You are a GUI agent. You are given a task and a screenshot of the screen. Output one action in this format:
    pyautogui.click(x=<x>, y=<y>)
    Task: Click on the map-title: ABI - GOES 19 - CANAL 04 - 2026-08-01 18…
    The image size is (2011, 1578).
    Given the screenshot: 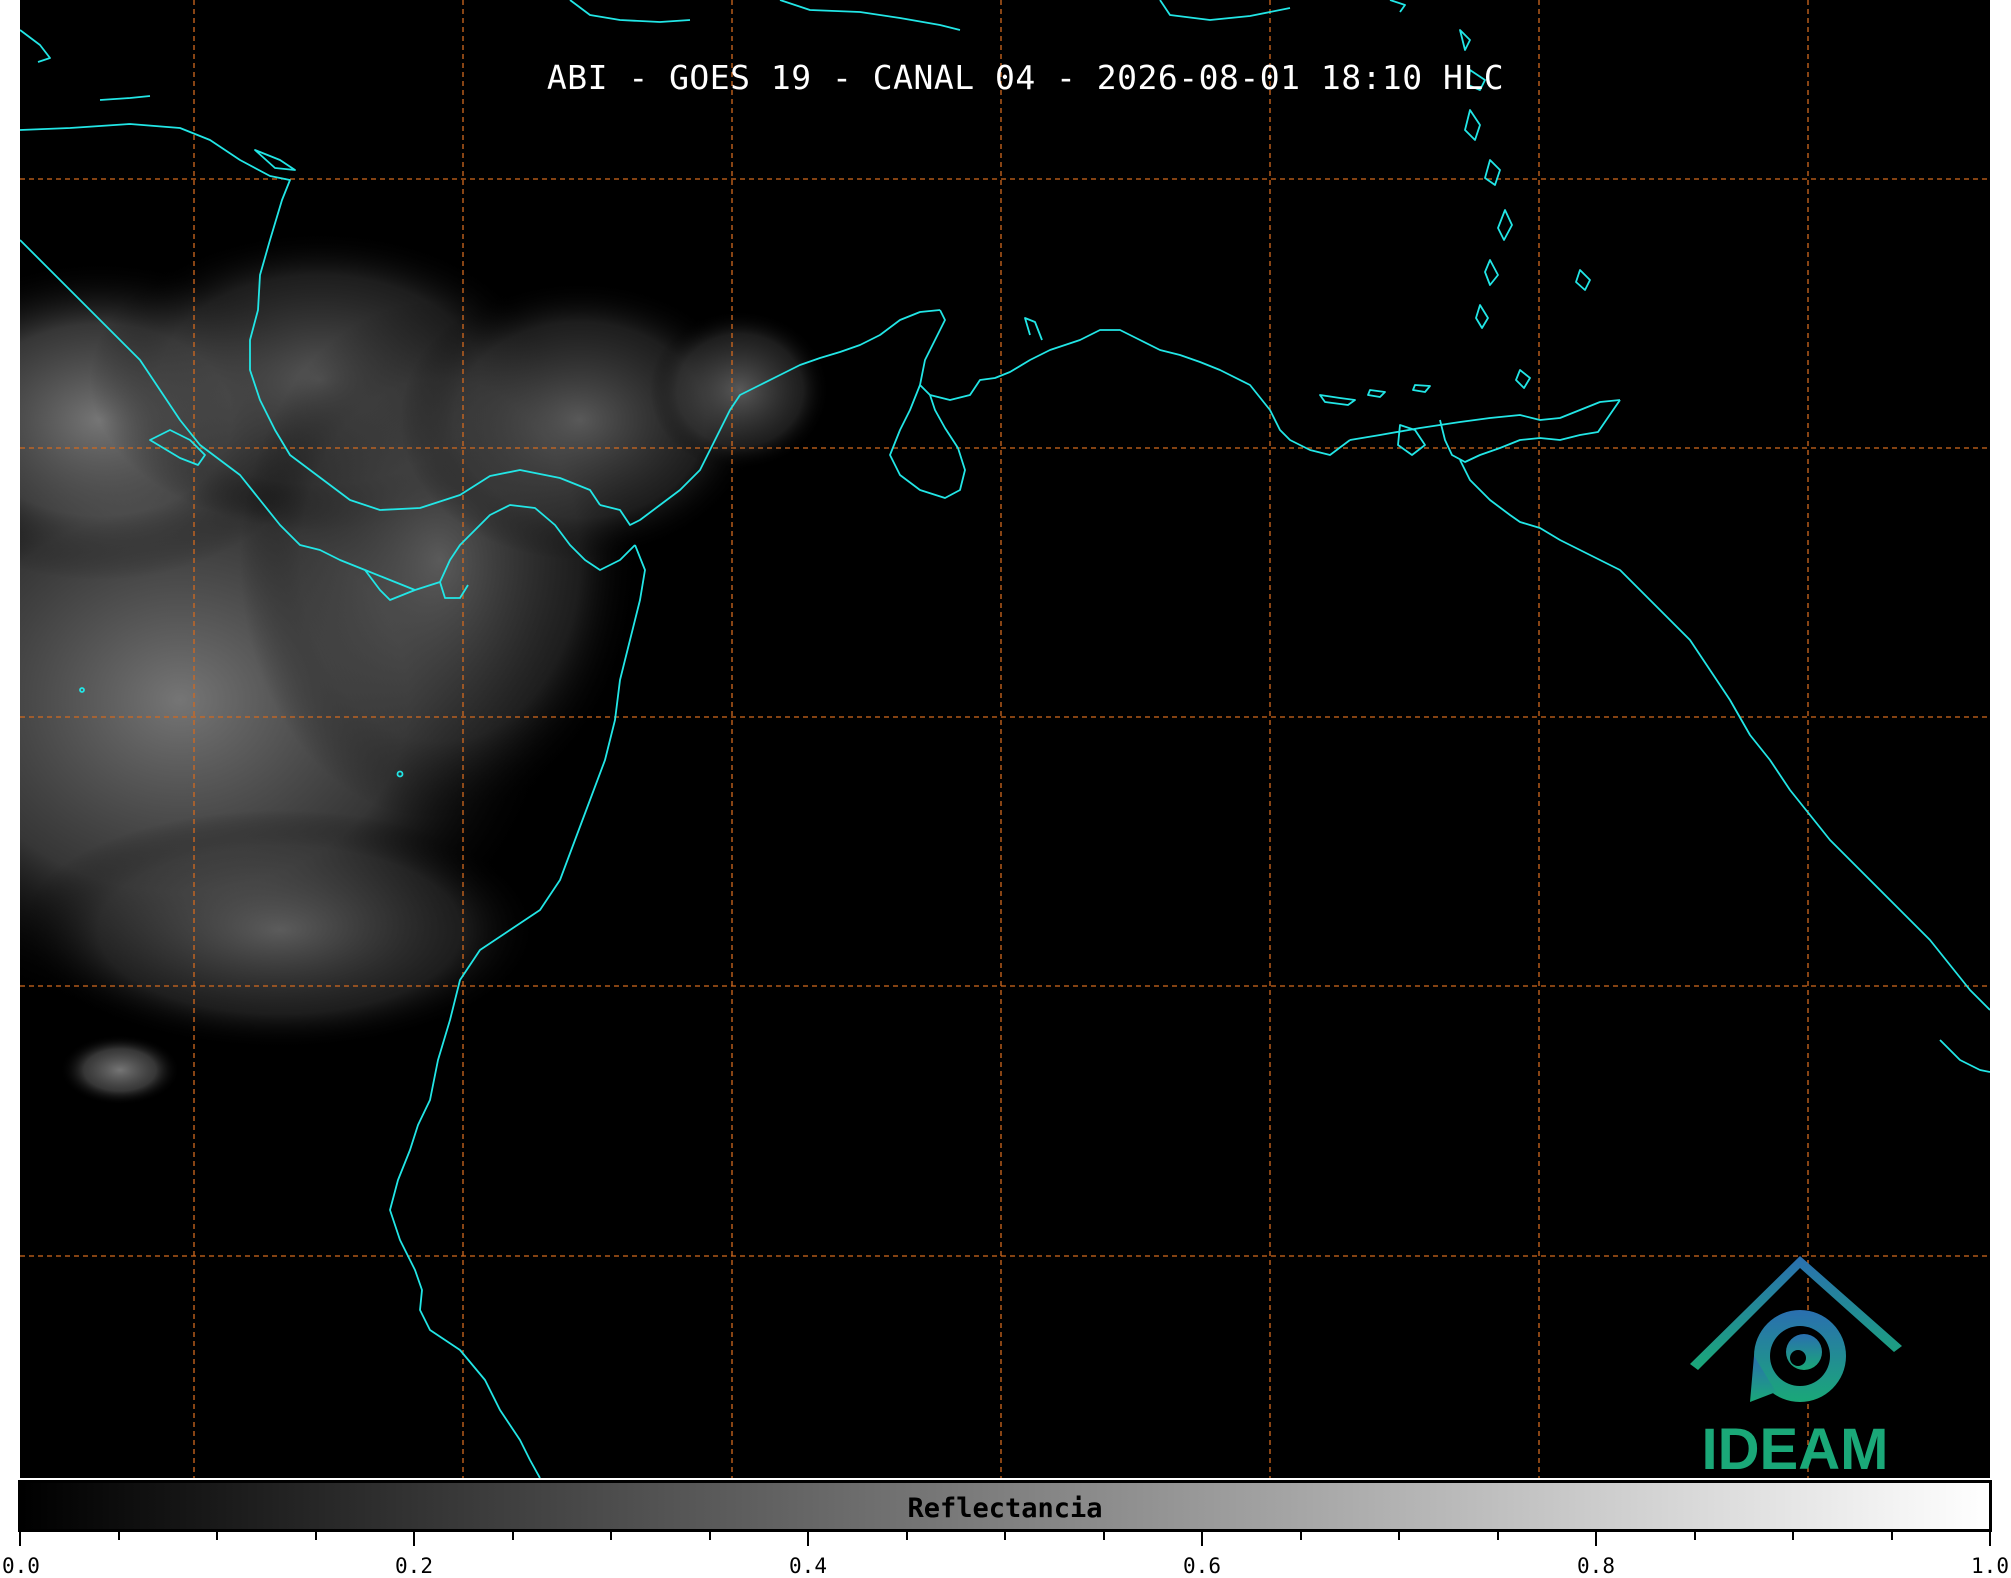 What is the action you would take?
    pyautogui.click(x=1025, y=77)
    